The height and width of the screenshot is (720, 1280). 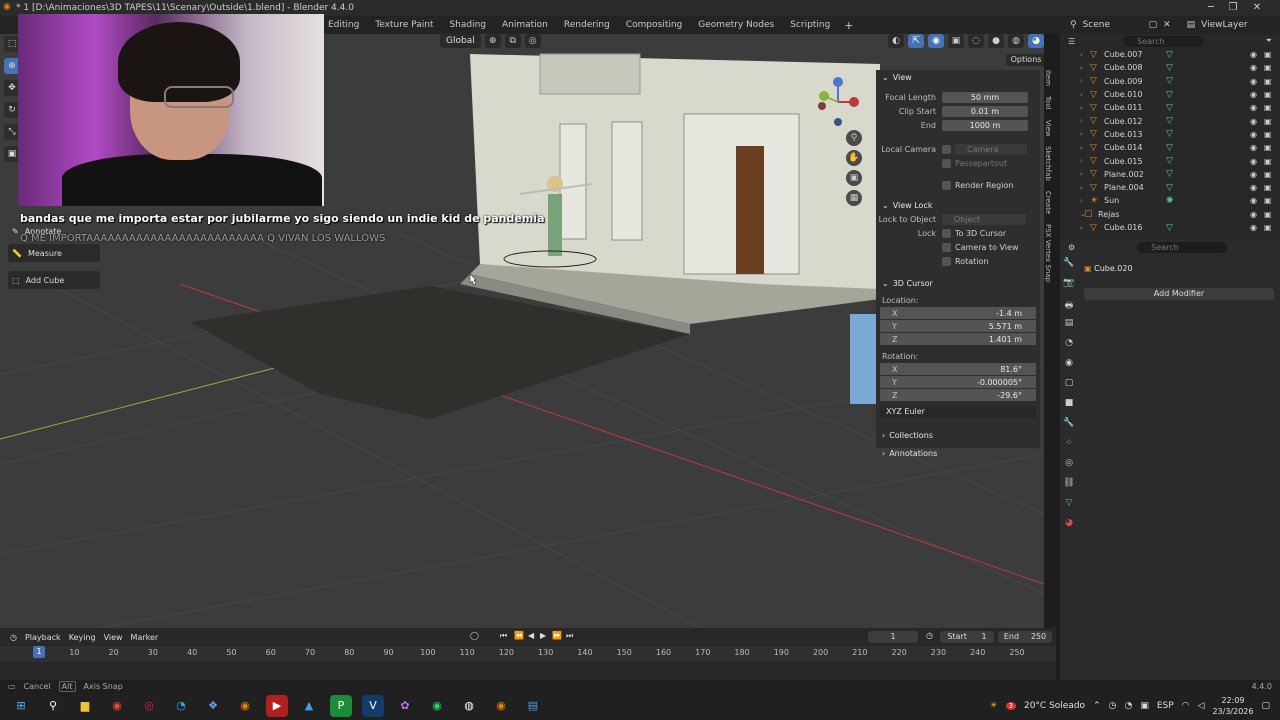 I want to click on data-tab-icon: ▽, so click(x=1069, y=505).